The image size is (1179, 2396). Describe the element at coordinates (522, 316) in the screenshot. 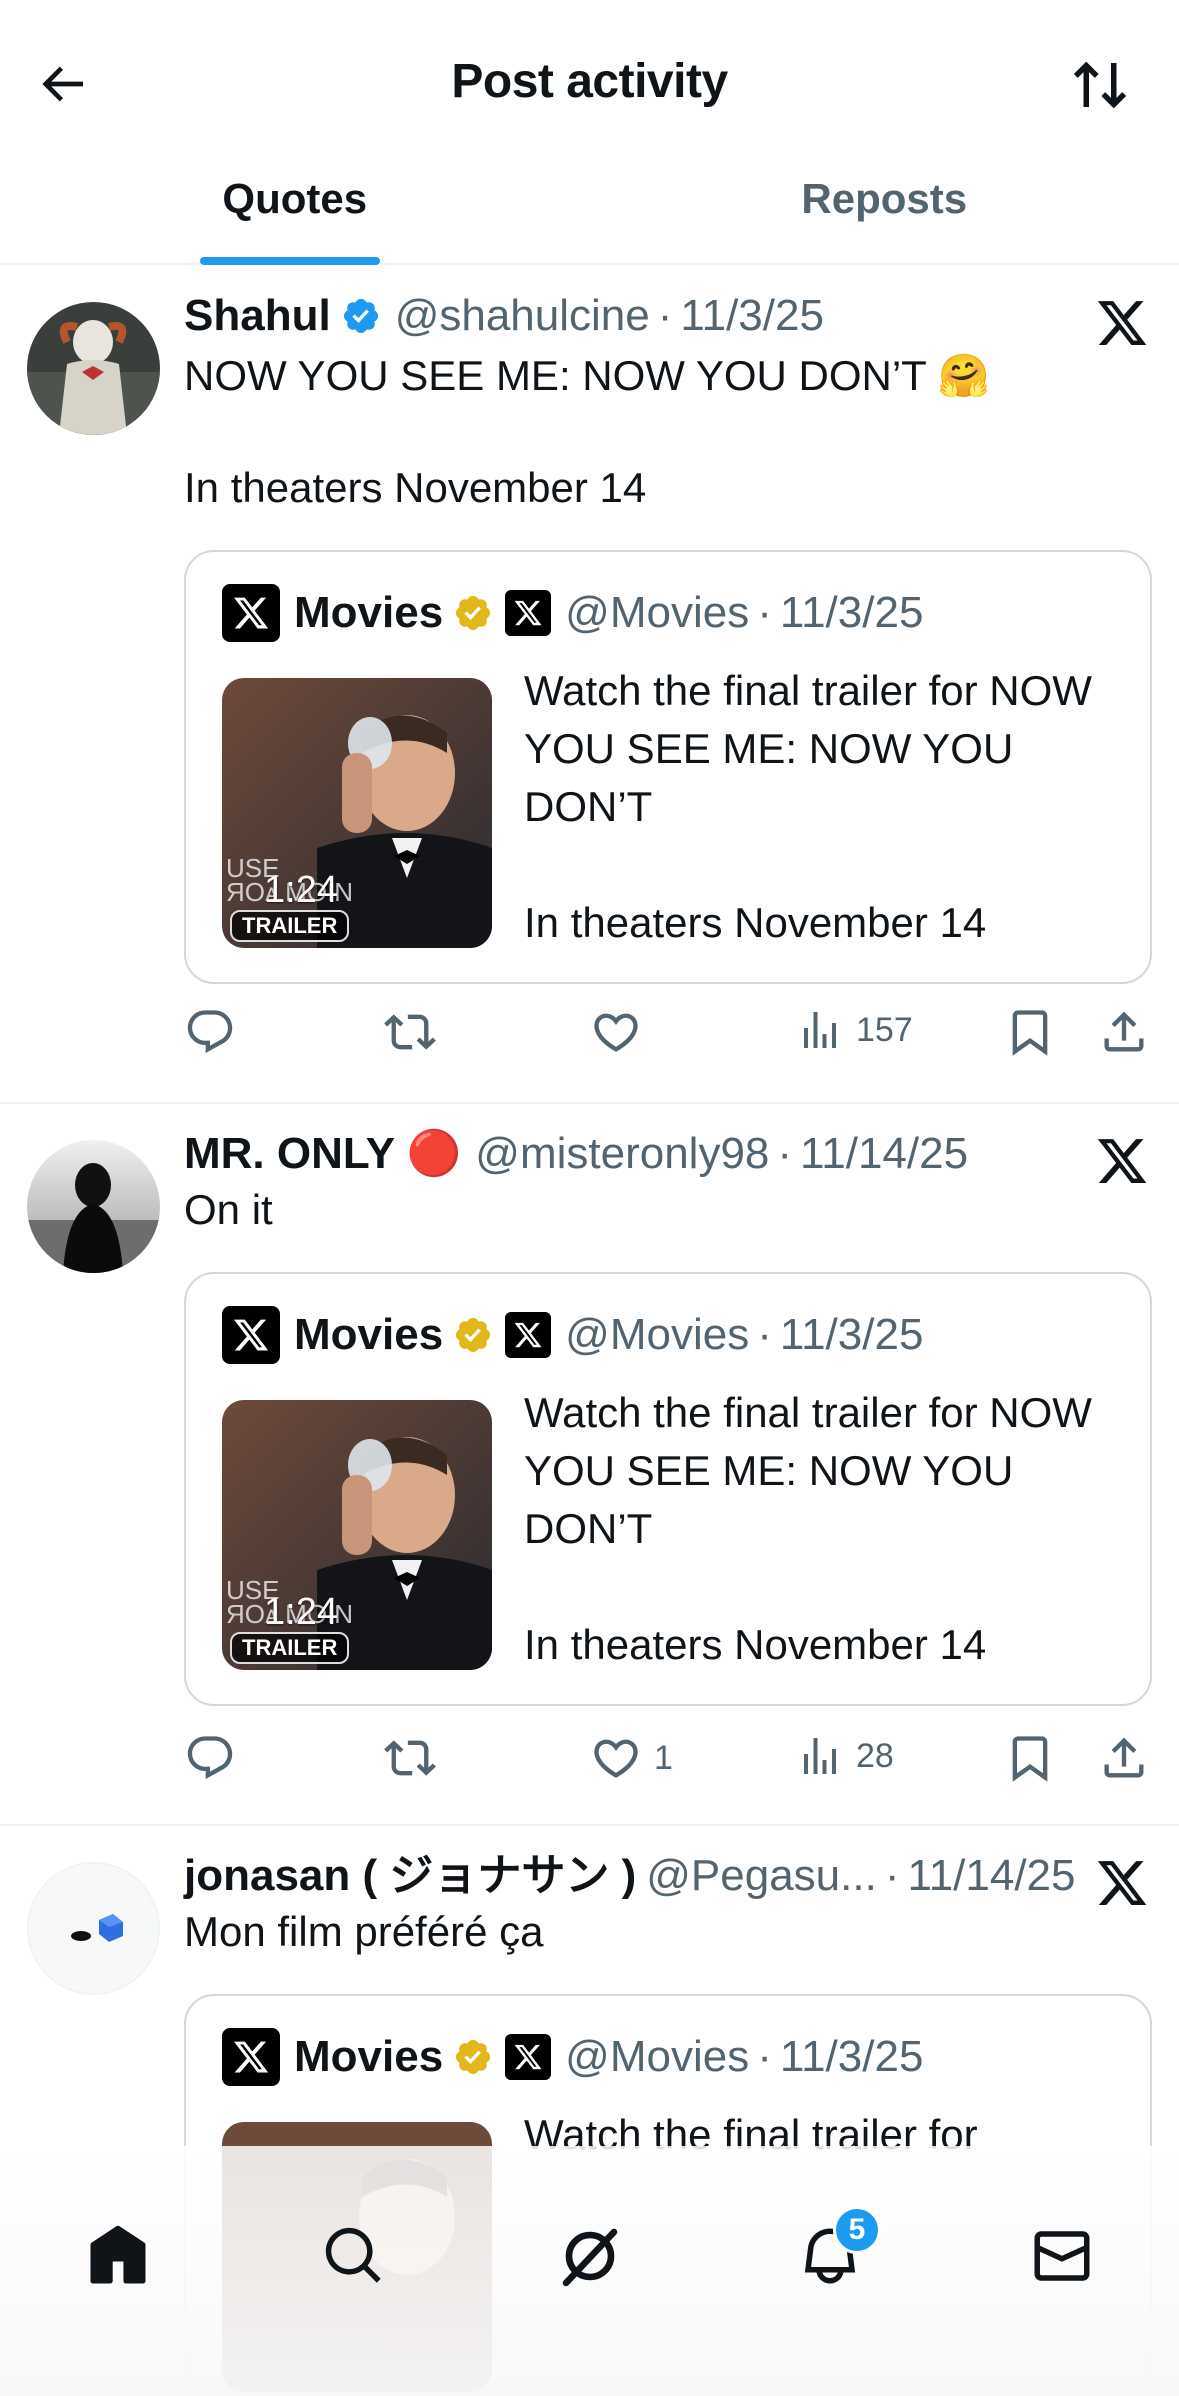

I see `handle: @shahulcine` at that location.